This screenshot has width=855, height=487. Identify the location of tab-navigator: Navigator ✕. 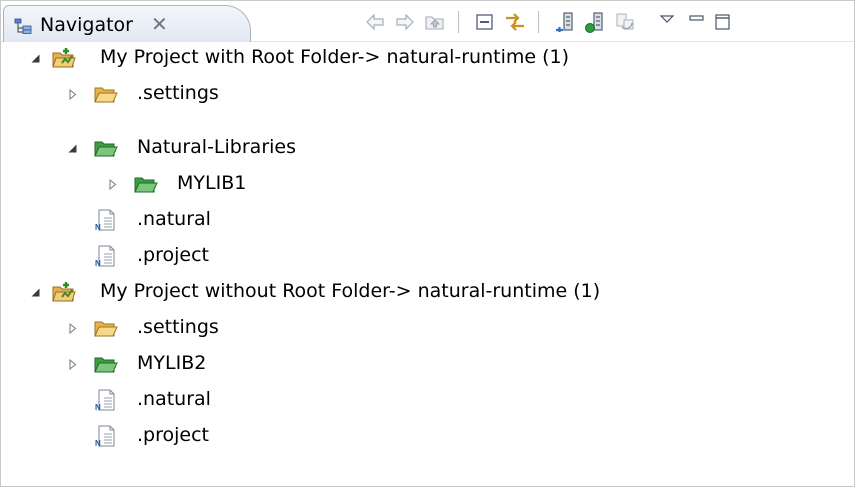
(127, 23).